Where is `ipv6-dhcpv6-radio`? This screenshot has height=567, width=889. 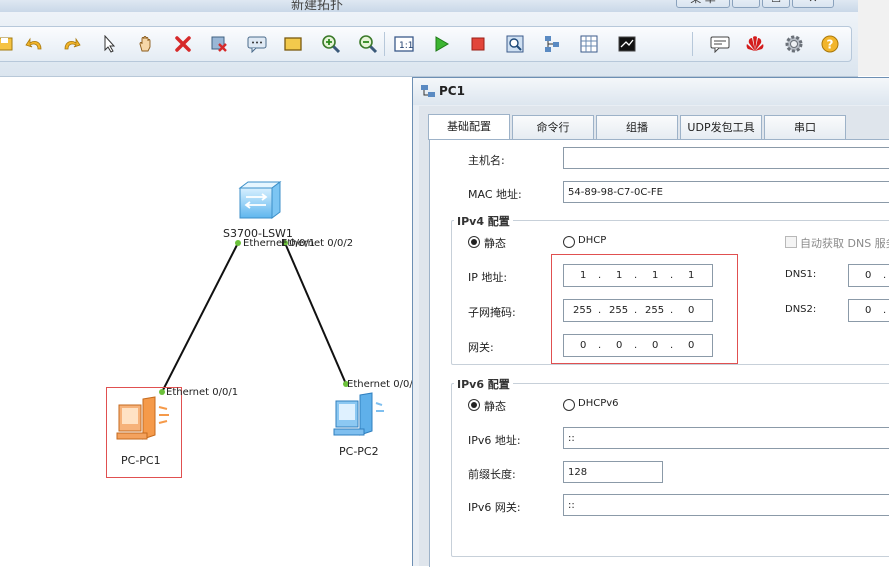 ipv6-dhcpv6-radio is located at coordinates (569, 405).